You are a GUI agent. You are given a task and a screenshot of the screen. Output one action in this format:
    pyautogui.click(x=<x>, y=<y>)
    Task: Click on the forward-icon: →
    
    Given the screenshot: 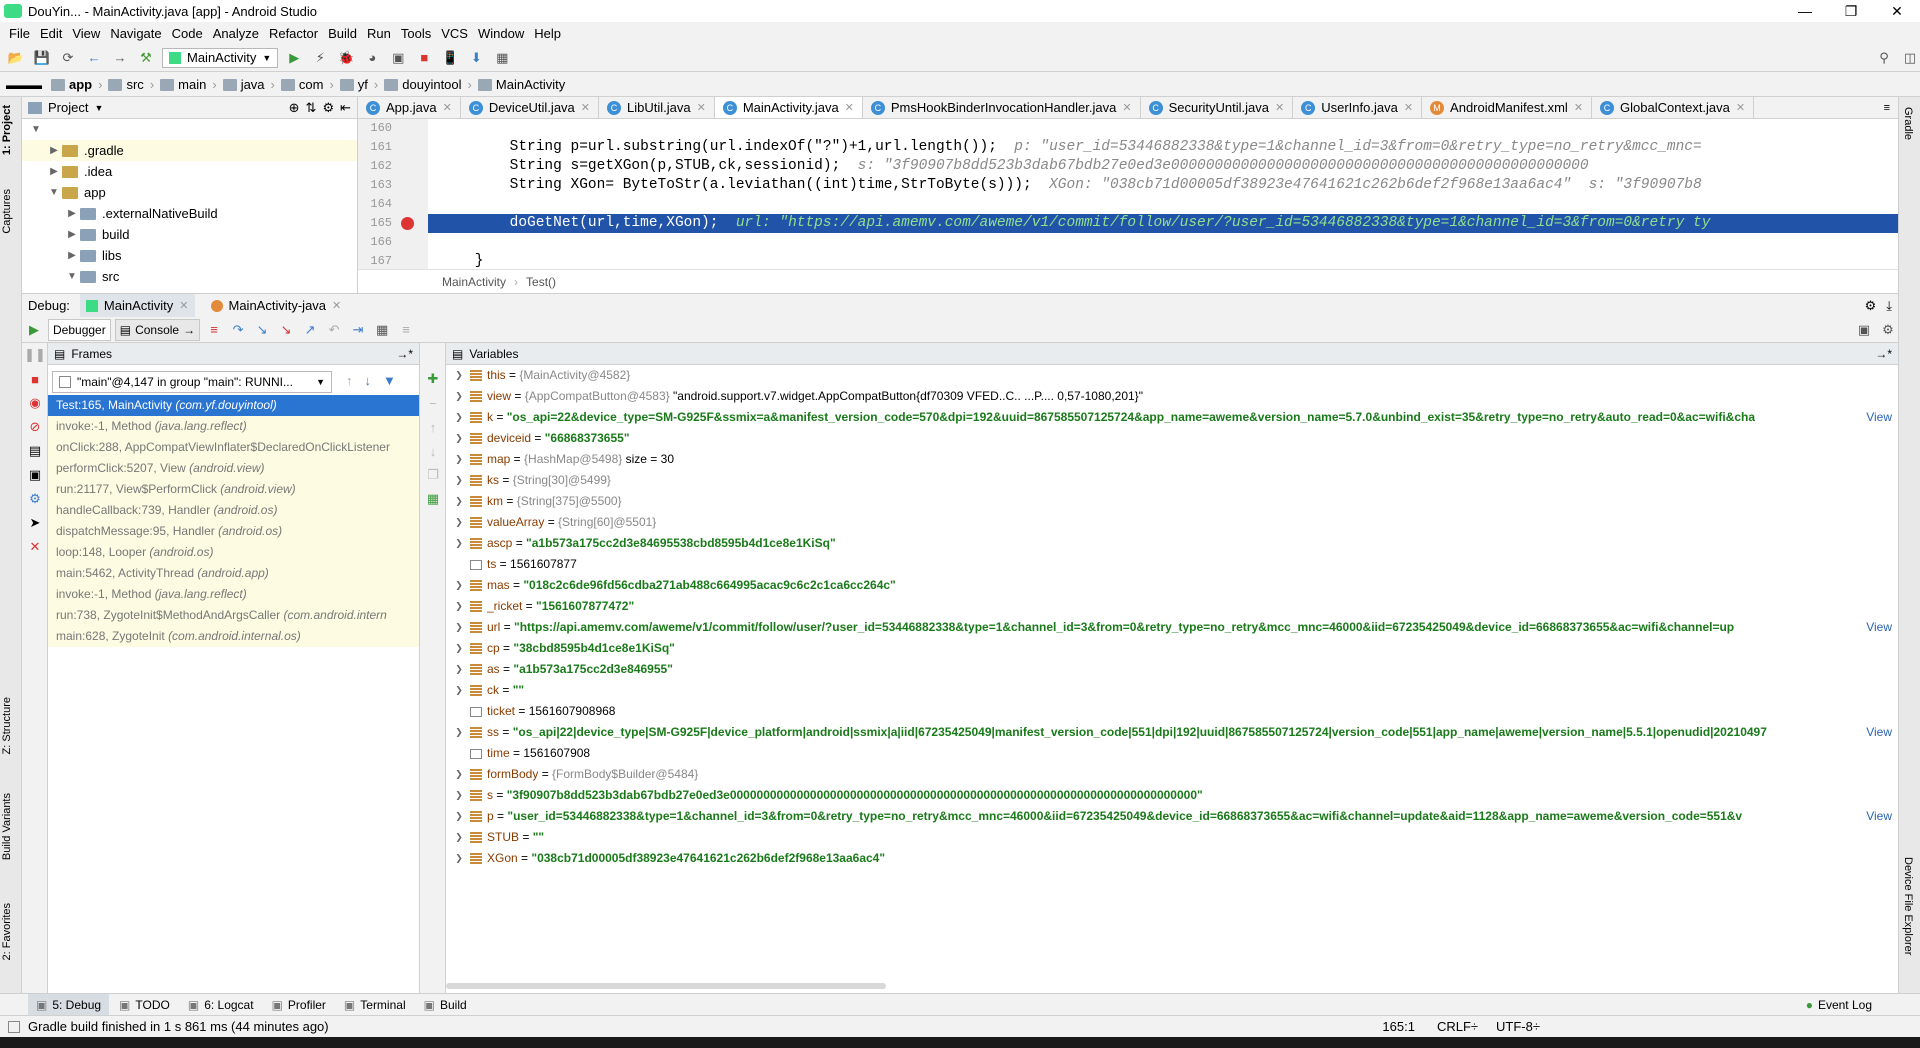 What is the action you would take?
    pyautogui.click(x=120, y=58)
    